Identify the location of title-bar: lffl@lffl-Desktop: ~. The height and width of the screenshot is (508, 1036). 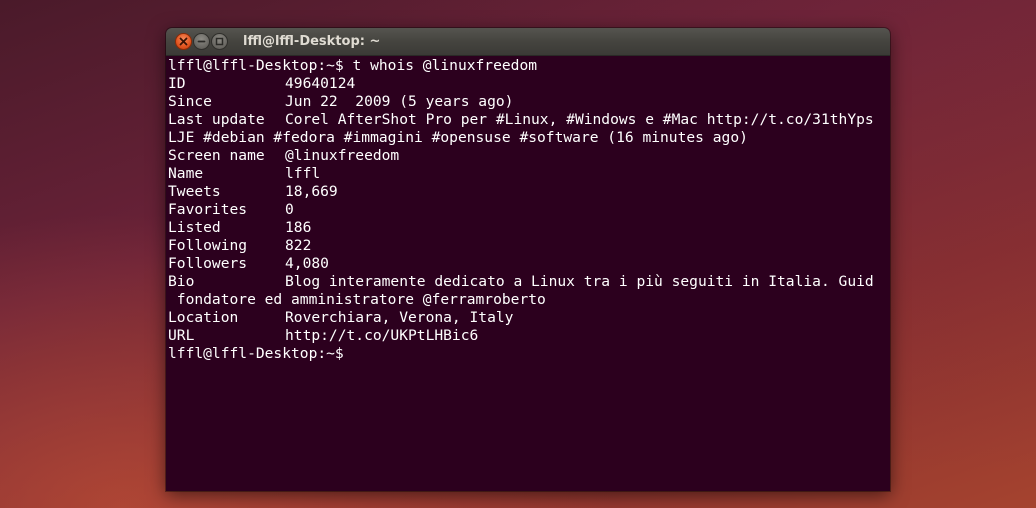
(528, 42).